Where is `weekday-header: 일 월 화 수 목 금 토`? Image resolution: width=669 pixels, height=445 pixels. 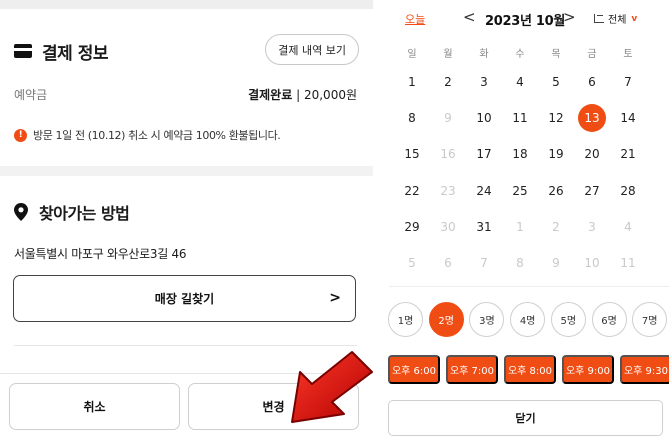 weekday-header: 일 월 화 수 목 금 토 is located at coordinates (520, 52).